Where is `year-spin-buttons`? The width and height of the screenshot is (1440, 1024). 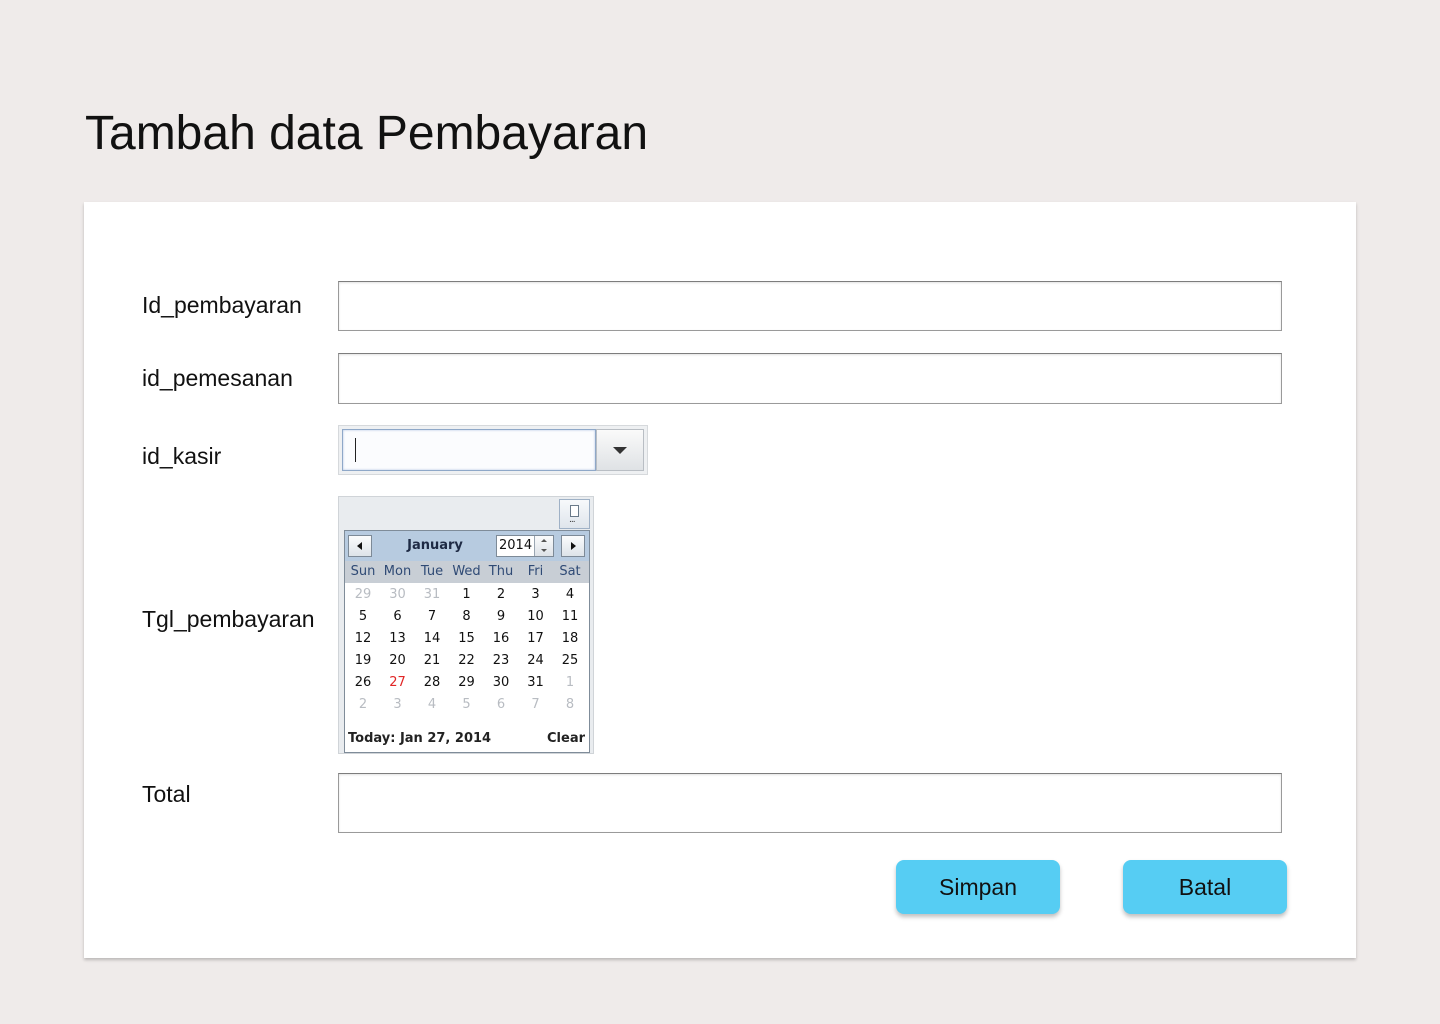 year-spin-buttons is located at coordinates (543, 546).